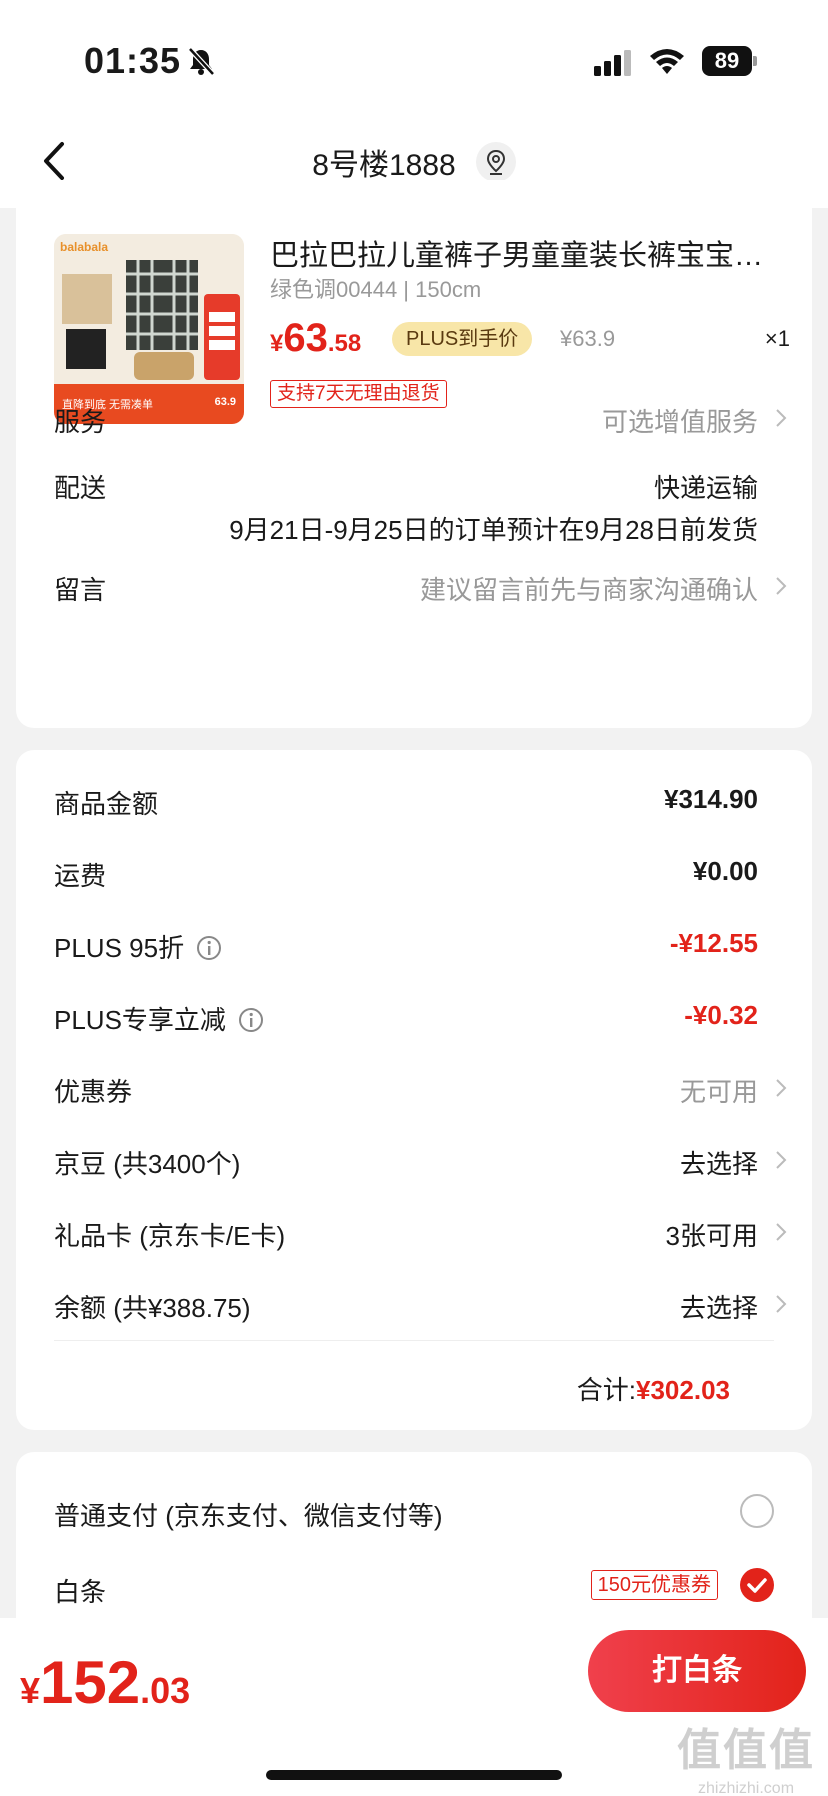 Image resolution: width=828 pixels, height=1796 pixels. I want to click on status-bar: 01:35 89, so click(414, 60).